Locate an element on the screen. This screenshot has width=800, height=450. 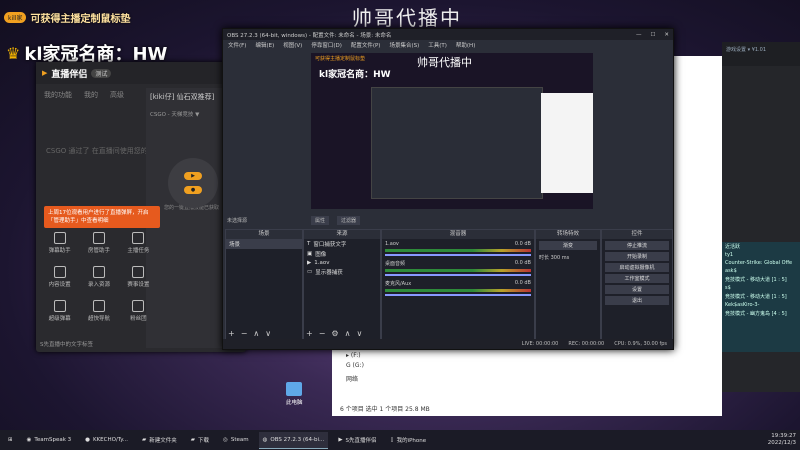
duration-input: 300 ms is located at coordinates (560, 258).